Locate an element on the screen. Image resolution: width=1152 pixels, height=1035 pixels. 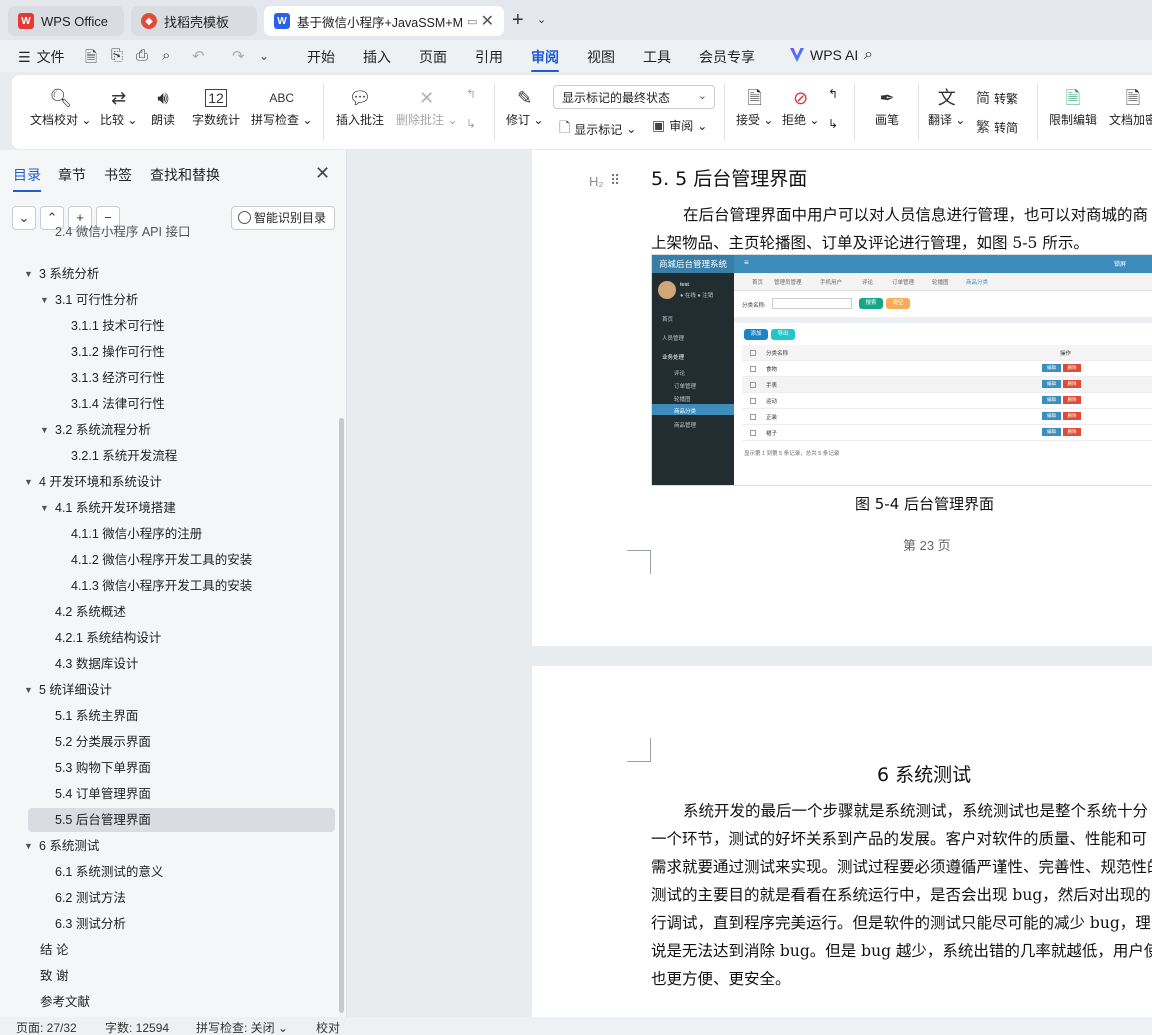
proofread-button: 🔍︎ 文档校对 ⌄ is located at coordinates (60, 106).